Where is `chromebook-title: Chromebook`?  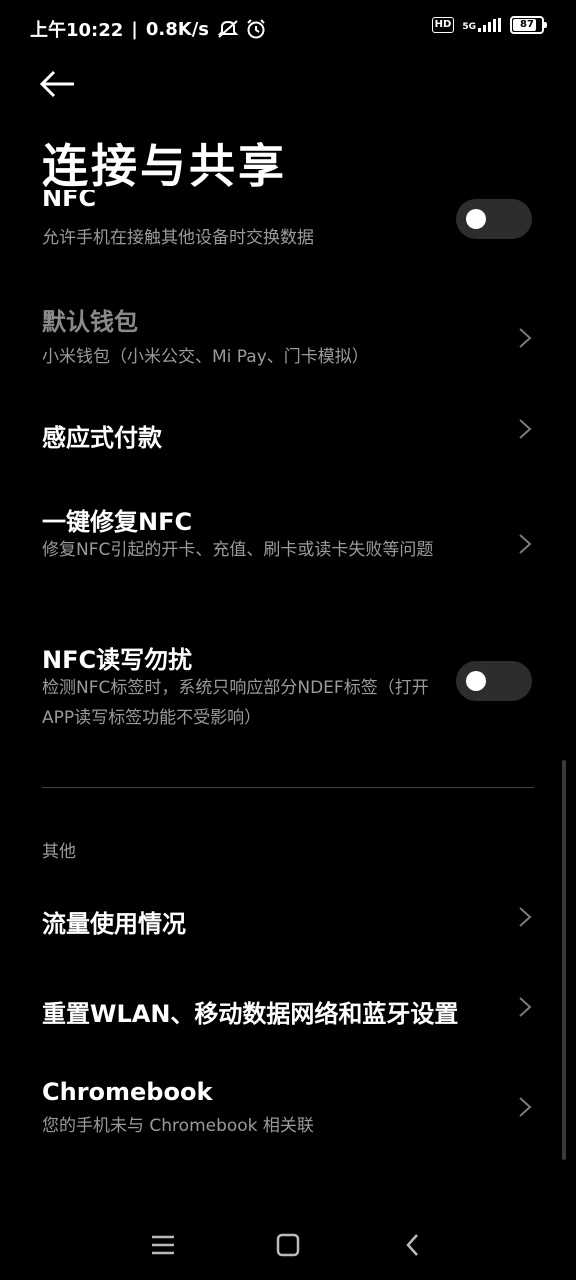
chromebook-title: Chromebook is located at coordinates (127, 1092).